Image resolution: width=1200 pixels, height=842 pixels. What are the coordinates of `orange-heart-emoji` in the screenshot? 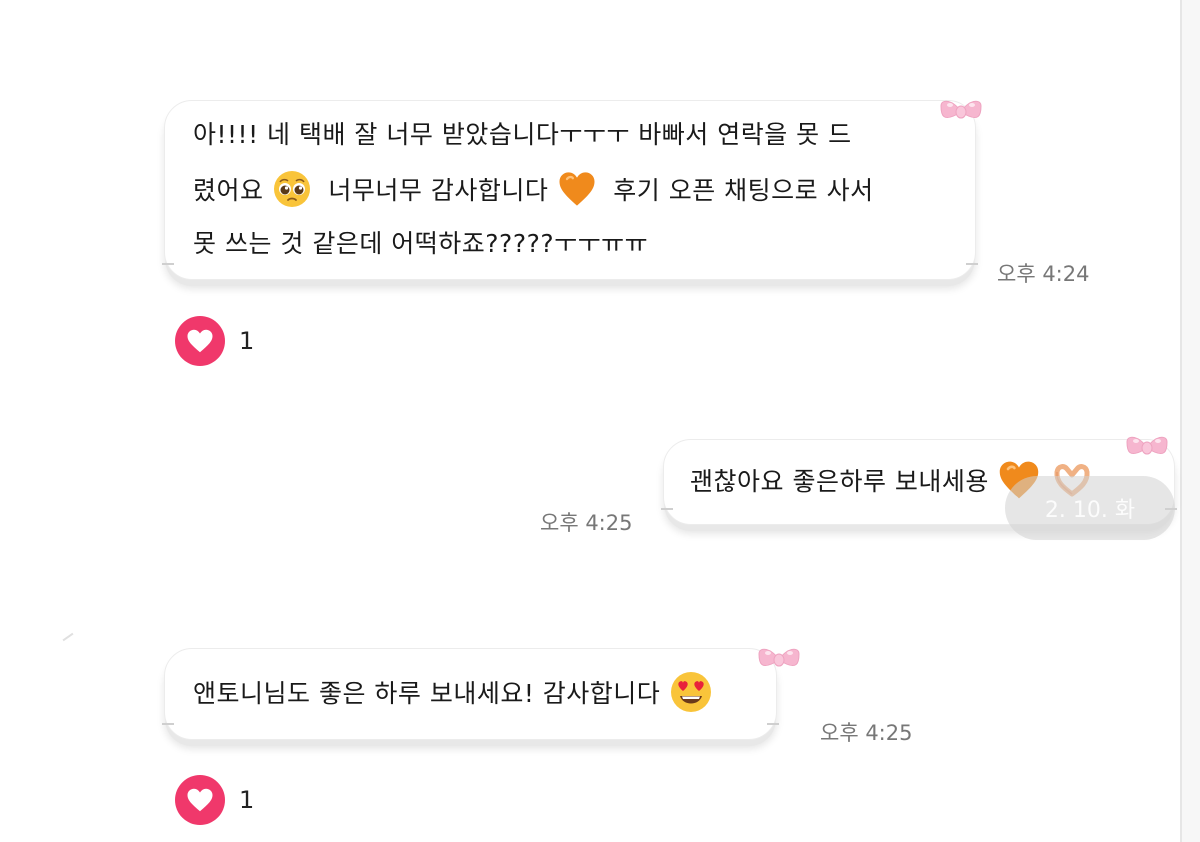 It's located at (577, 189).